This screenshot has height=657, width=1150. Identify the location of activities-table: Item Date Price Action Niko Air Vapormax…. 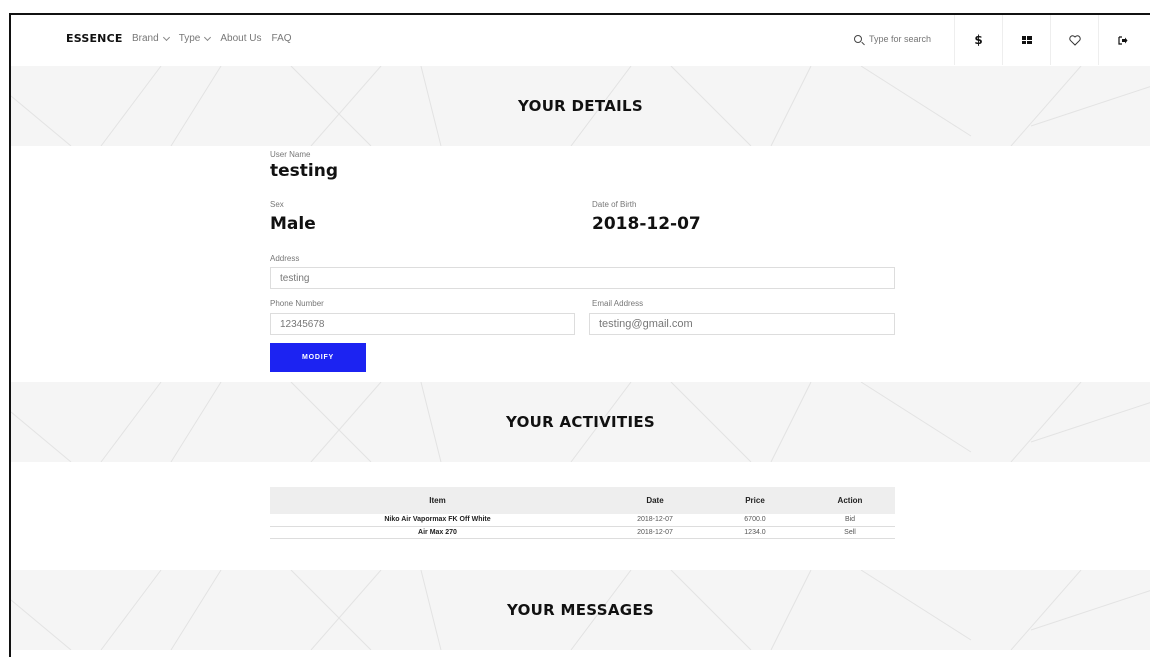
(582, 513).